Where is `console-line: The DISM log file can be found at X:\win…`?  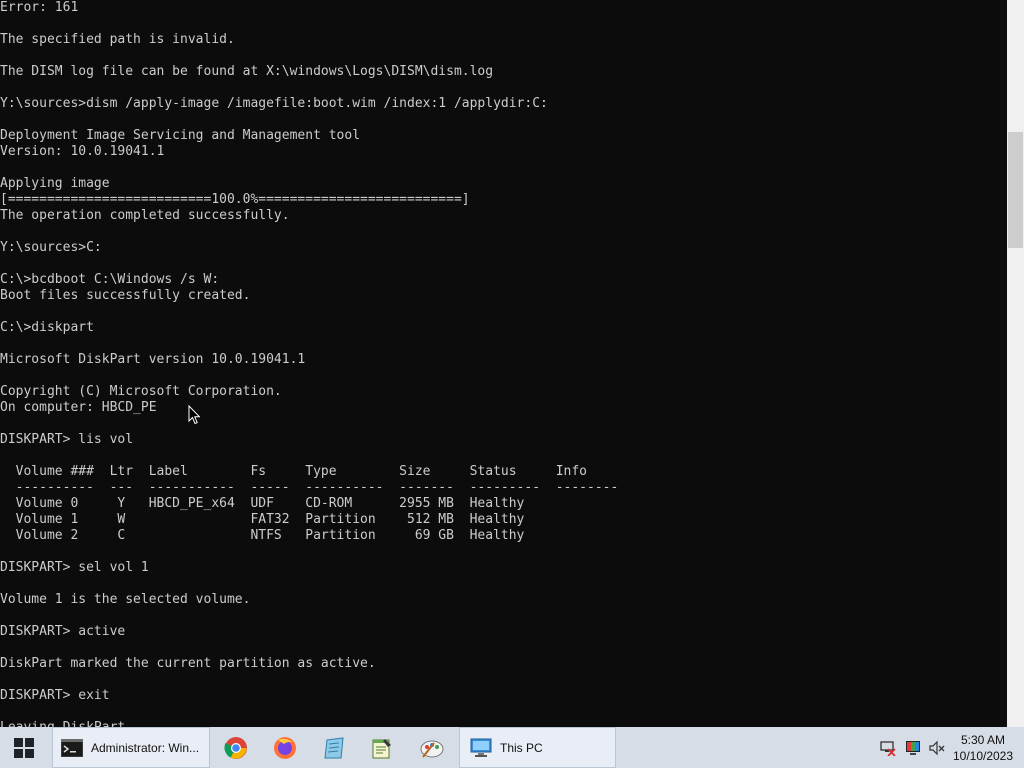
console-line: The DISM log file can be found at X:\win… is located at coordinates (247, 71).